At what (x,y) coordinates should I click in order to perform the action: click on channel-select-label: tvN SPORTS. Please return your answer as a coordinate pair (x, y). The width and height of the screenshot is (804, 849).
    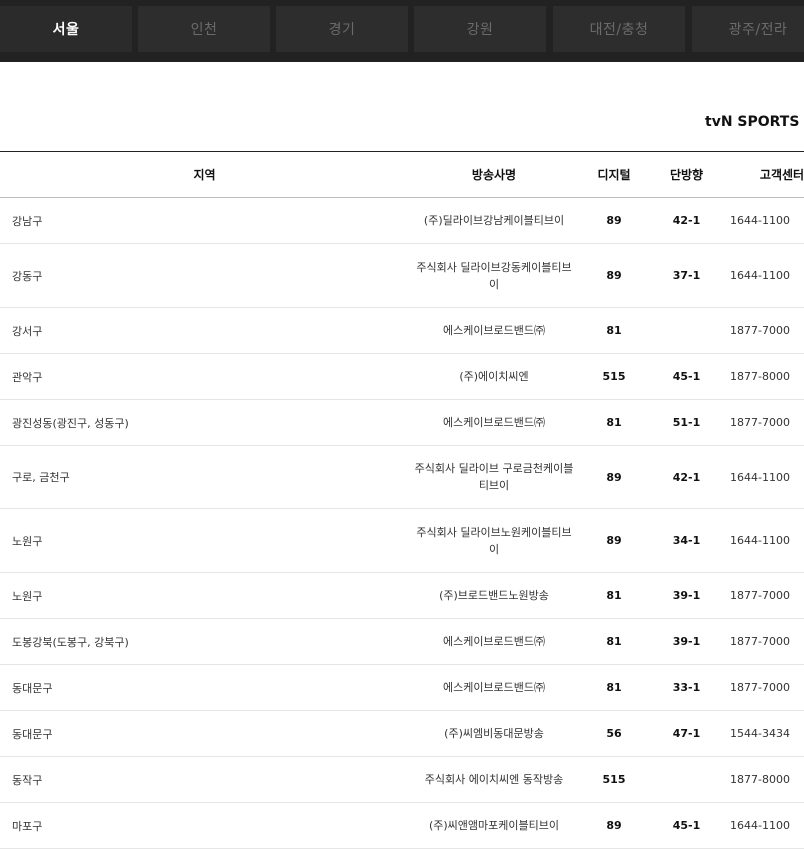
    Looking at the image, I should click on (752, 122).